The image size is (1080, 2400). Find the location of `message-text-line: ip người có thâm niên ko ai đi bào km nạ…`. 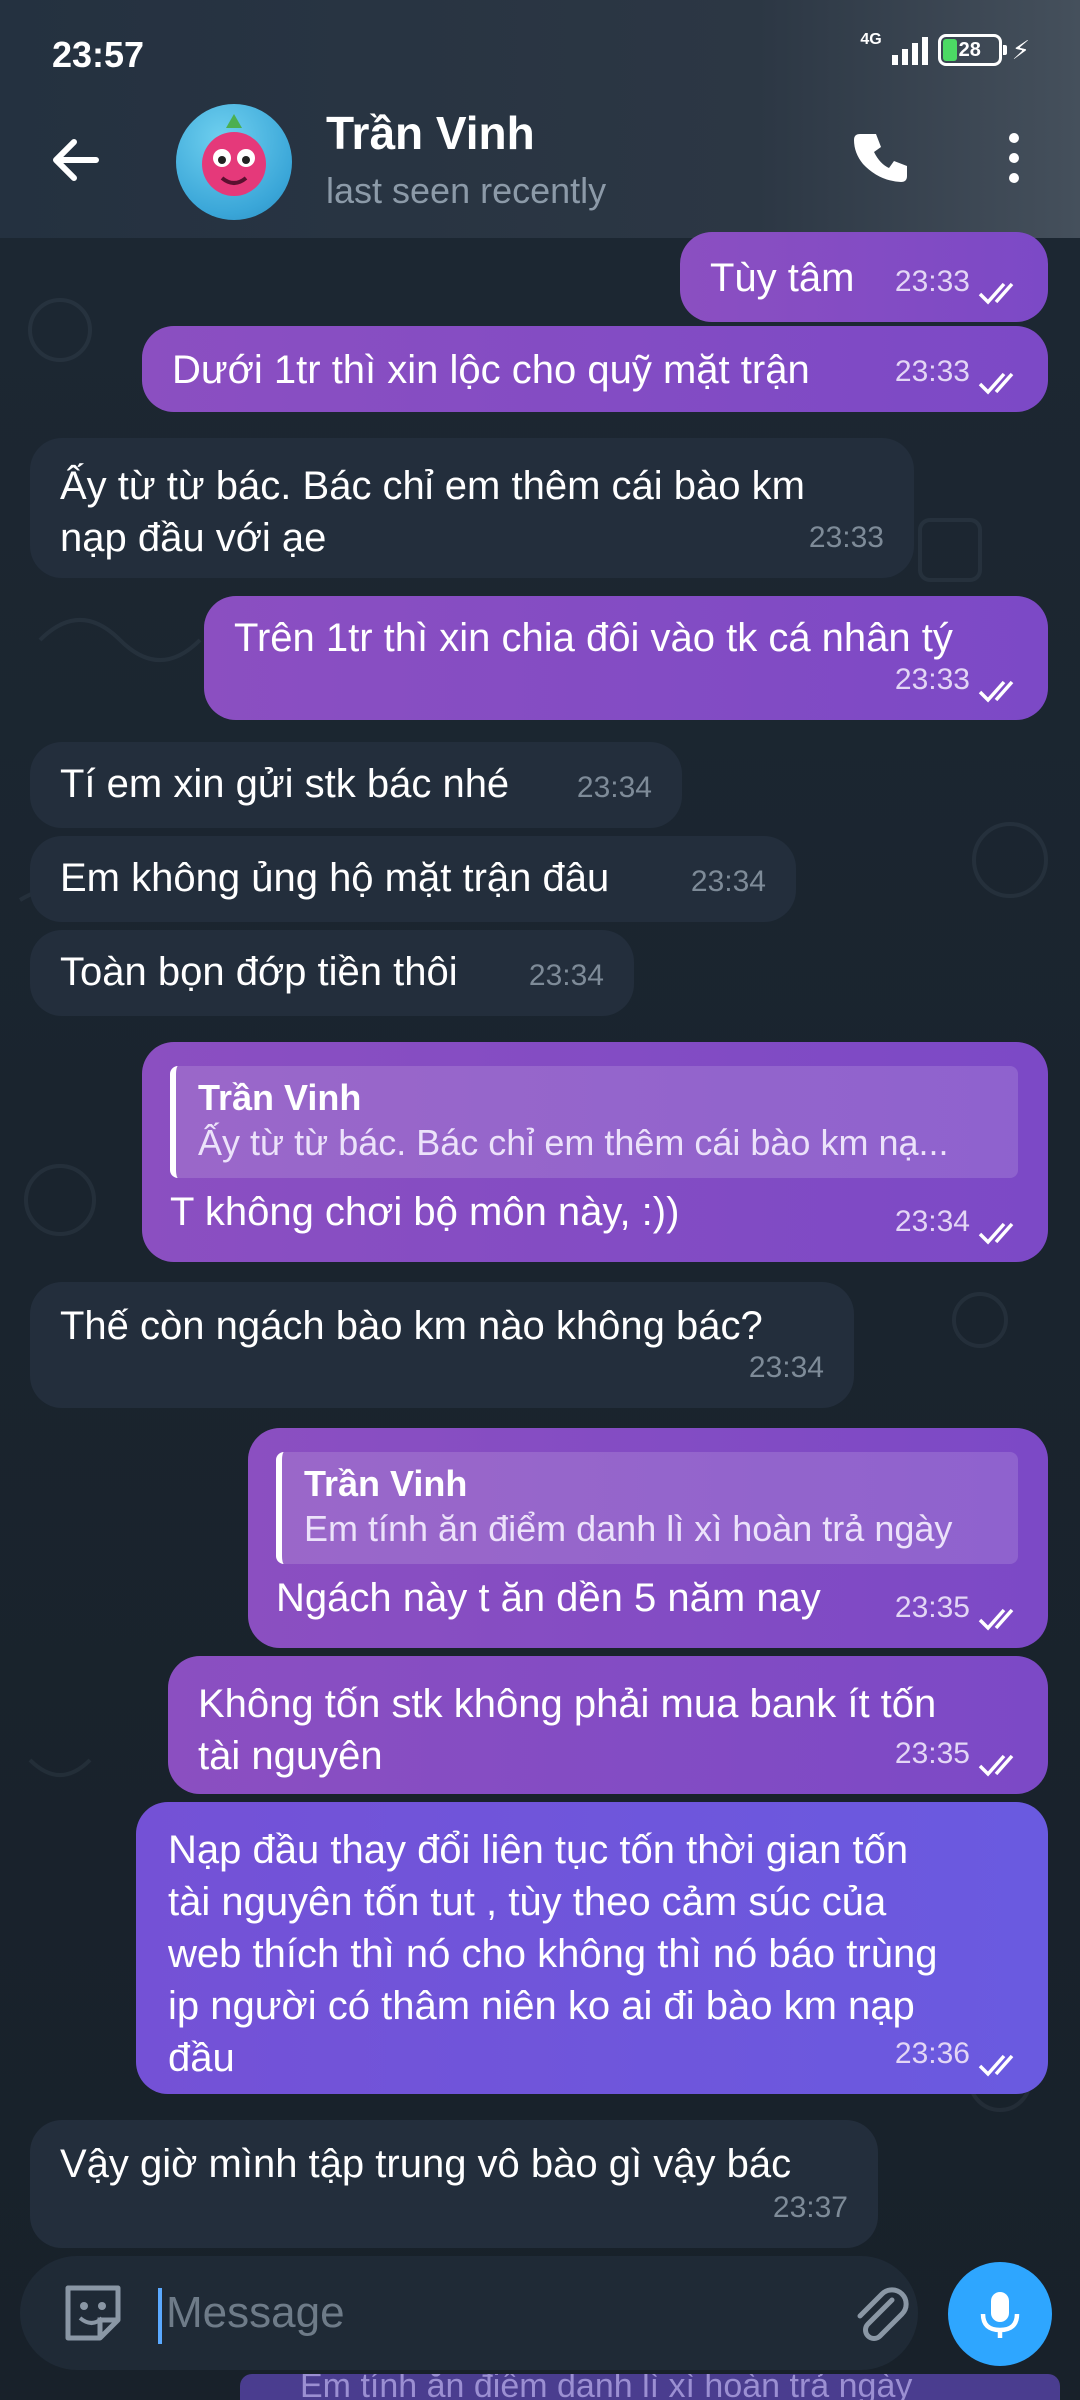

message-text-line: ip người có thâm niên ko ai đi bào km nạ… is located at coordinates (541, 2006).